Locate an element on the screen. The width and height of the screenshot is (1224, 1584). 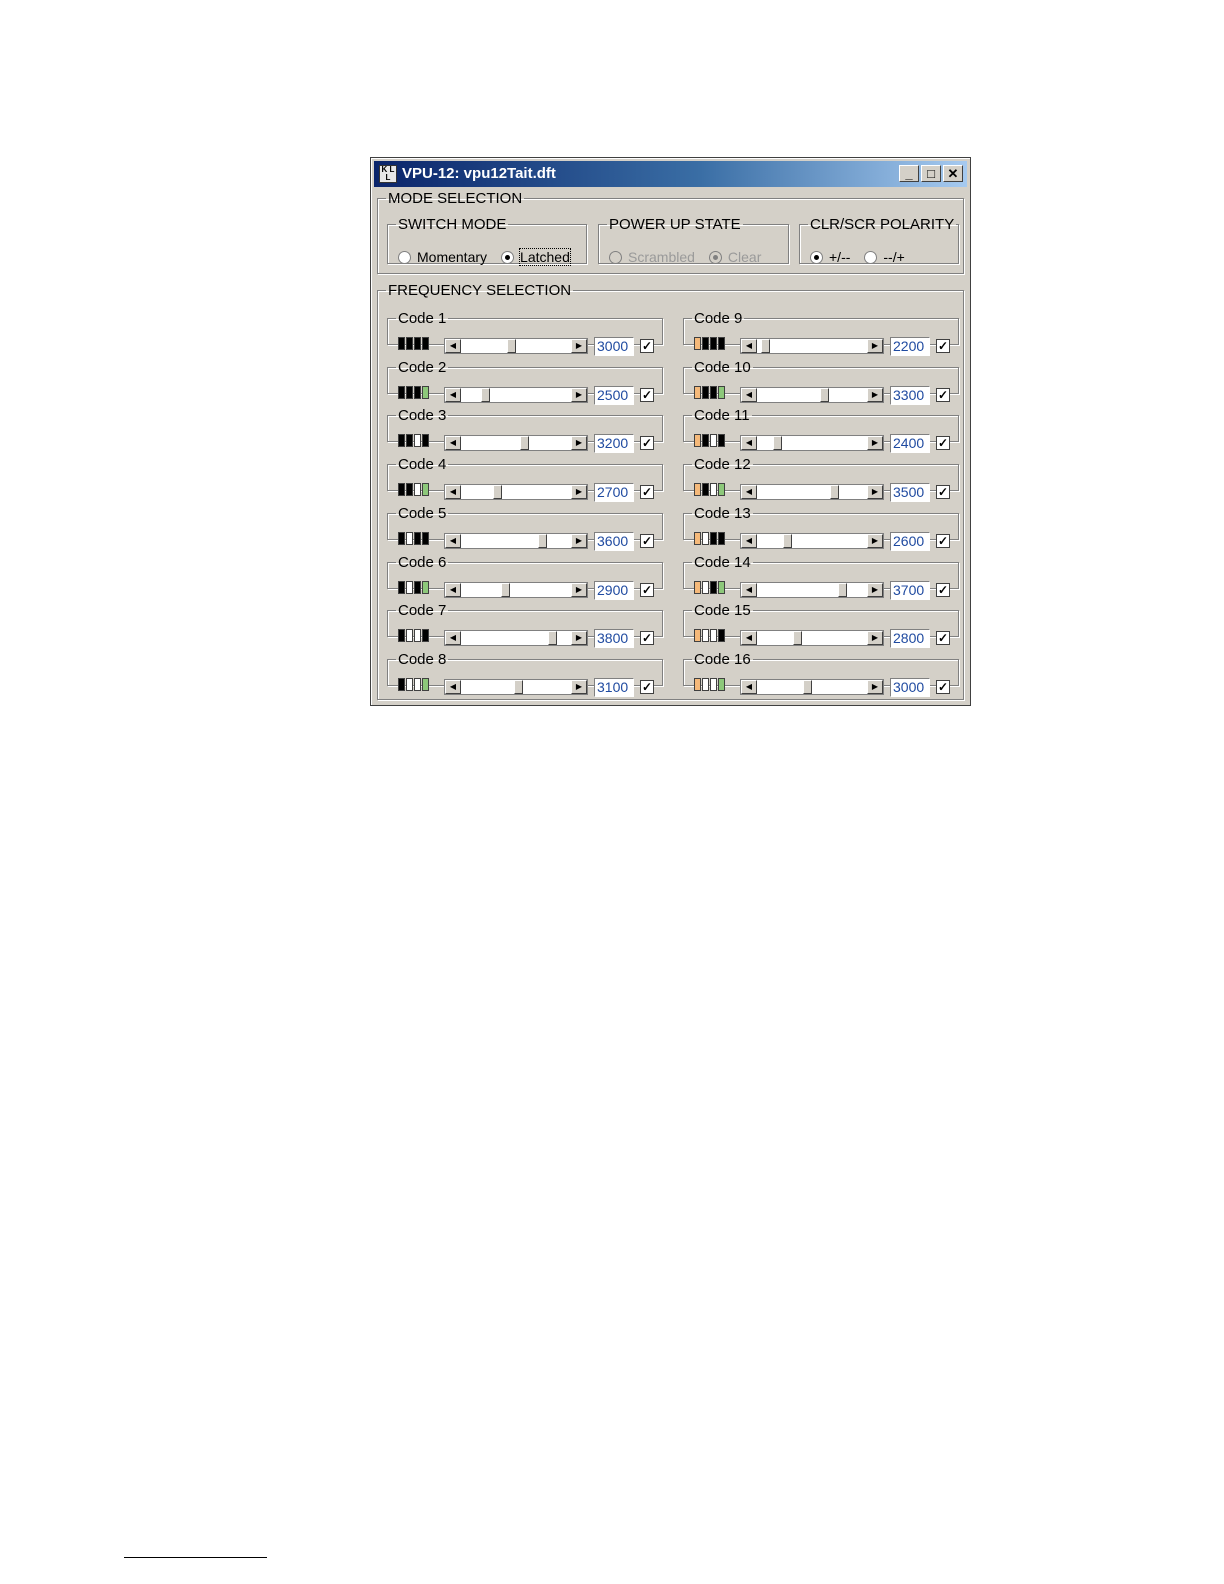
frequency-value-field: 2700 is located at coordinates (614, 493).